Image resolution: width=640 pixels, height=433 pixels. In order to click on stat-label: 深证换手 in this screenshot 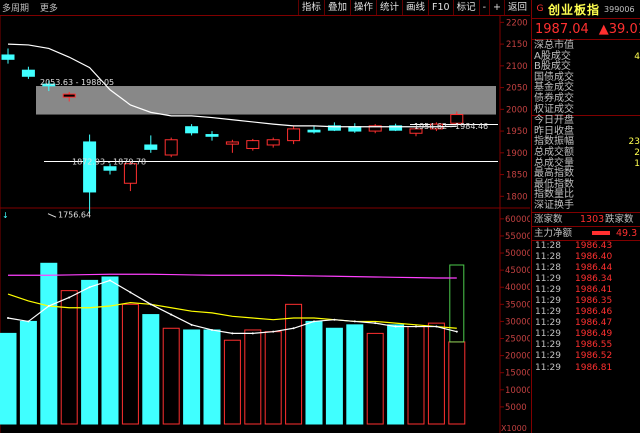, I will do `click(554, 205)`.